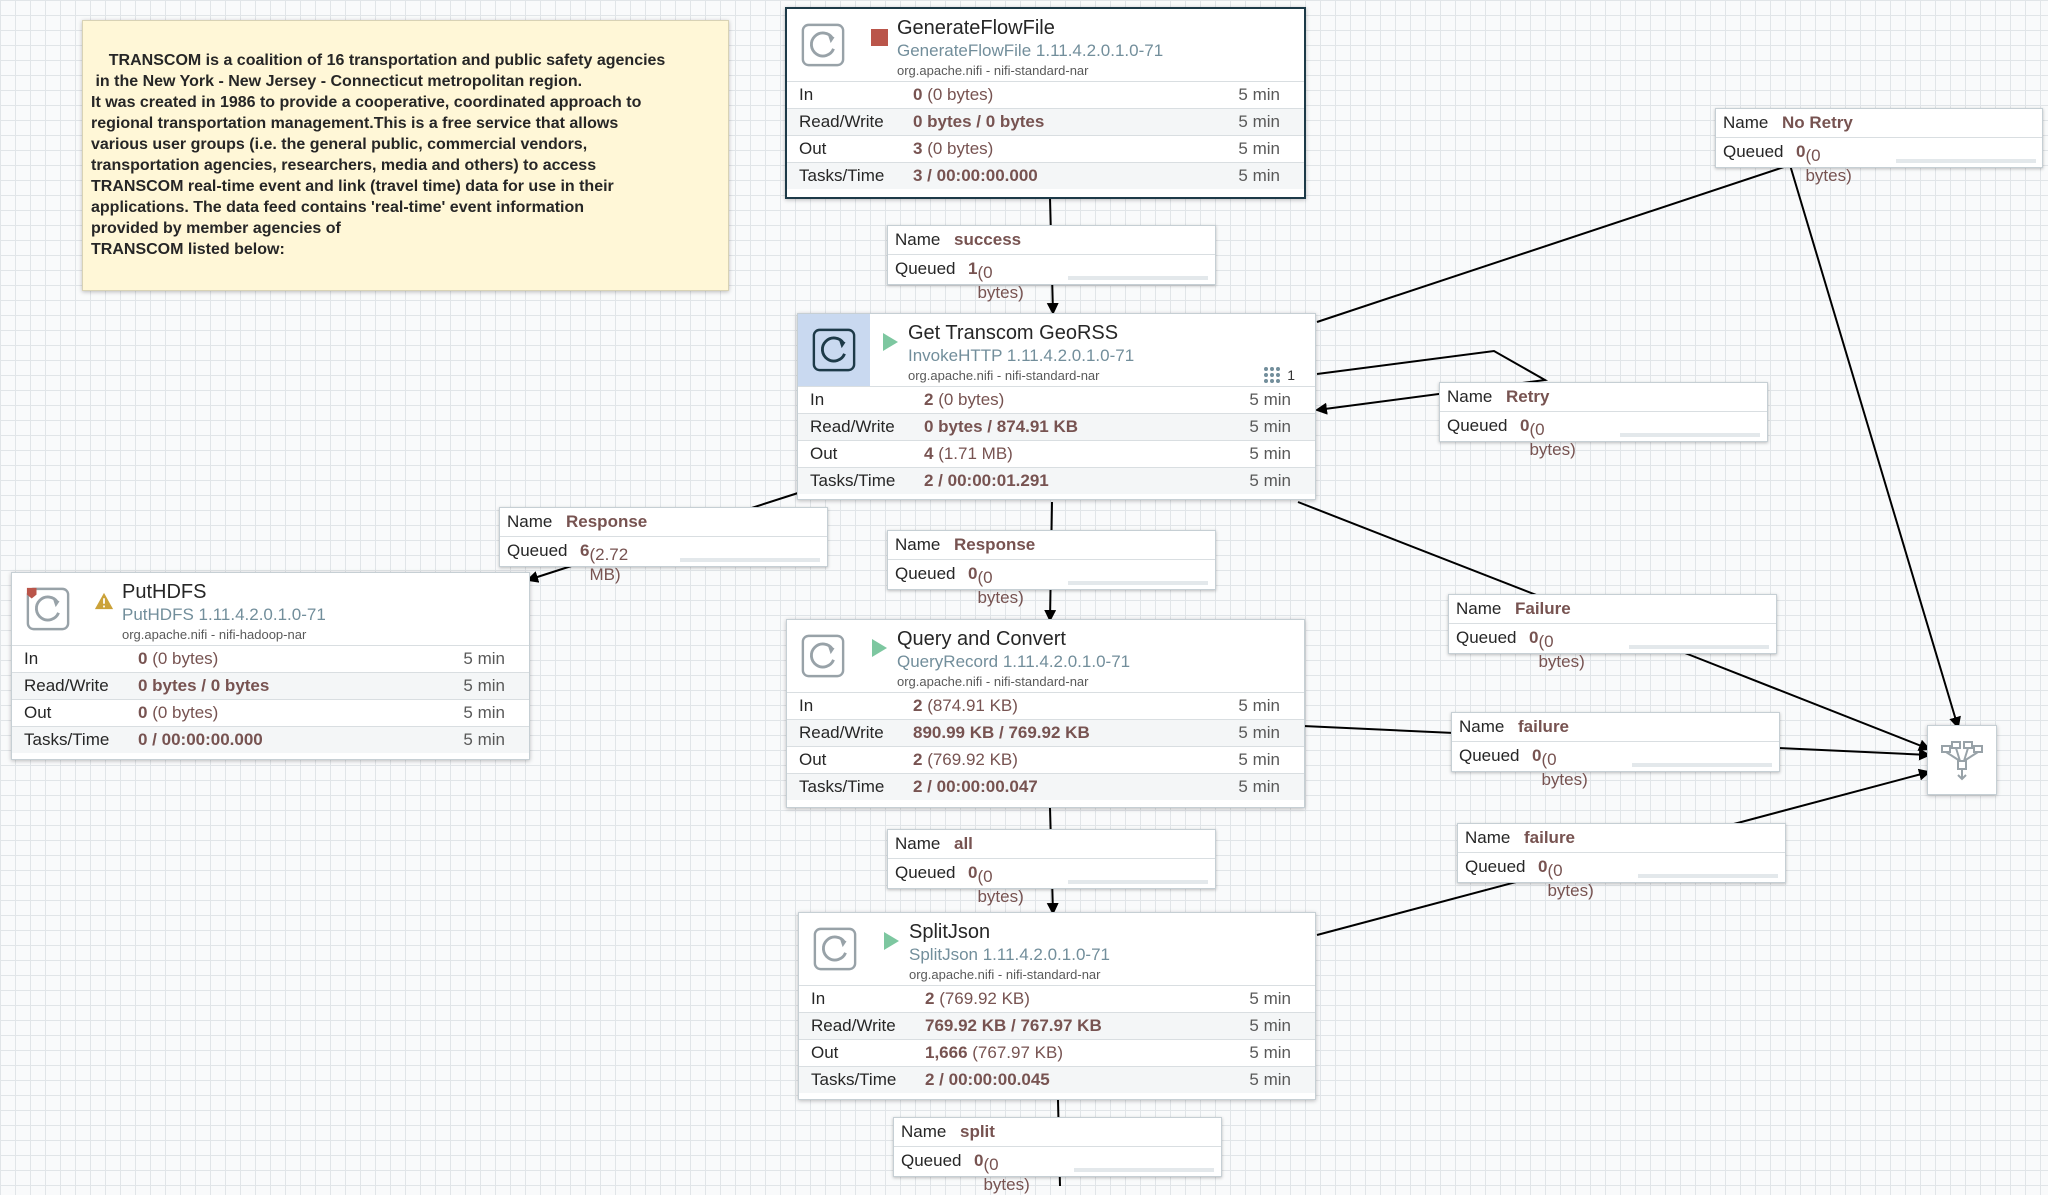  Describe the element at coordinates (1045, 705) in the screenshot. I see `stat-in: In 2 (874.91 KB) 5 min` at that location.